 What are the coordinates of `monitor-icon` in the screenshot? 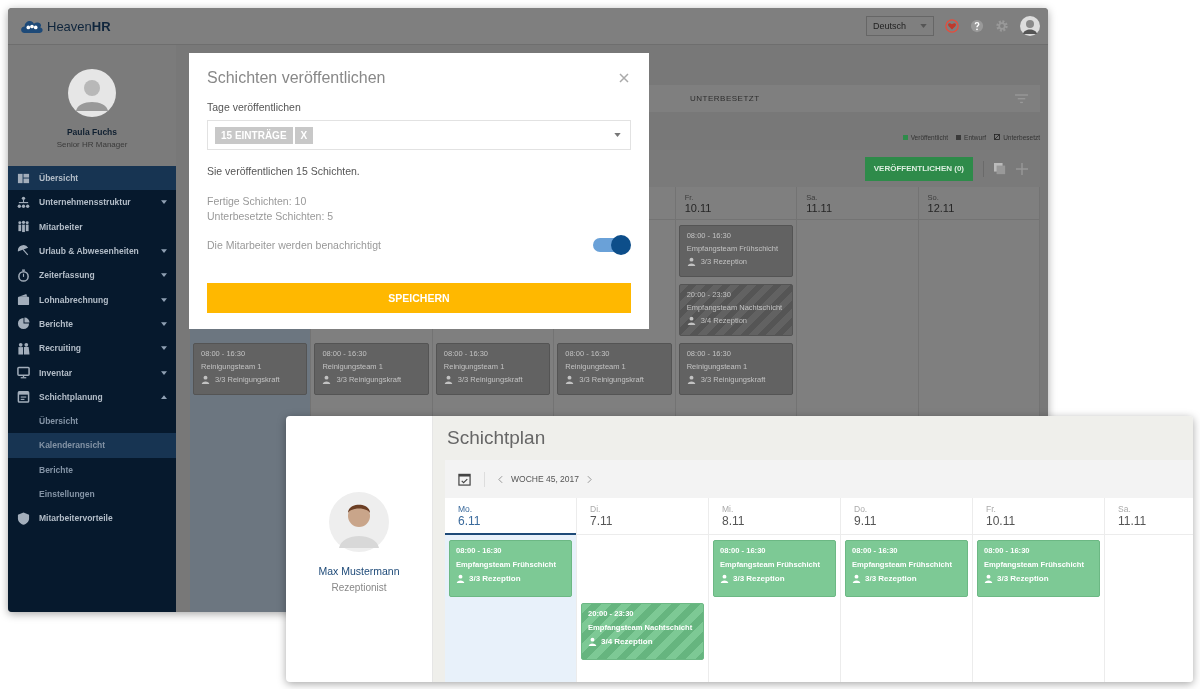 It's located at (23, 372).